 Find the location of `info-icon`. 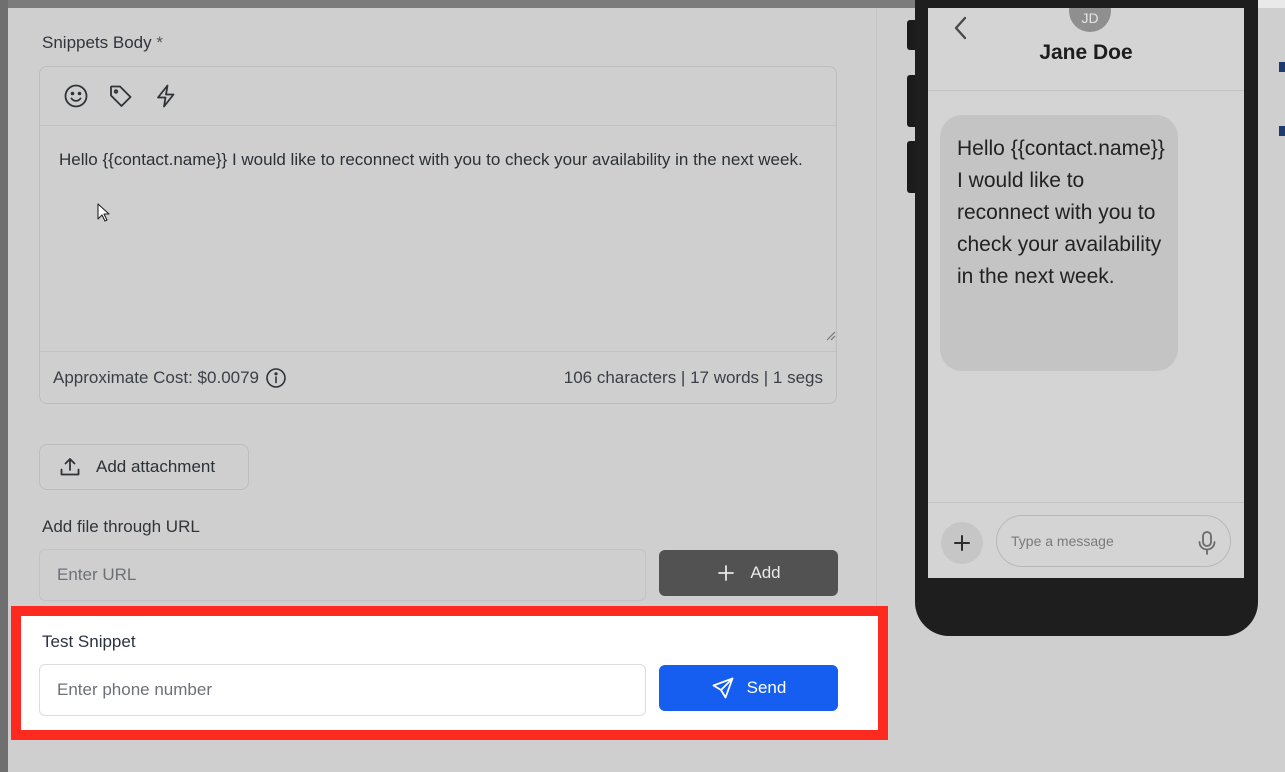

info-icon is located at coordinates (276, 378).